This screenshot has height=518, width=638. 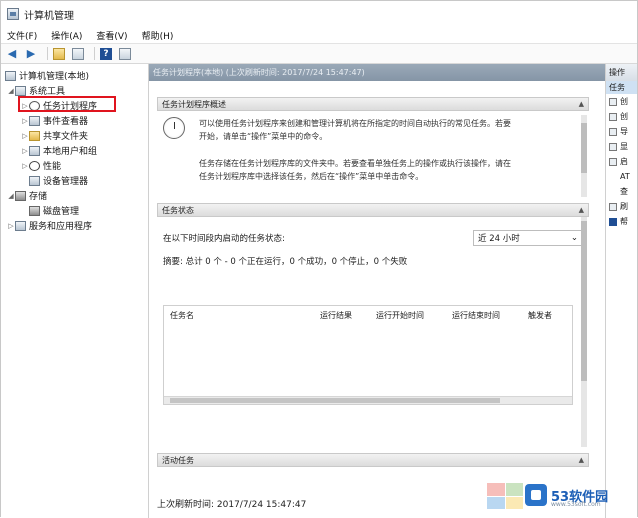 What do you see at coordinates (31, 54) in the screenshot?
I see `forward-arrow-icon: ▶` at bounding box center [31, 54].